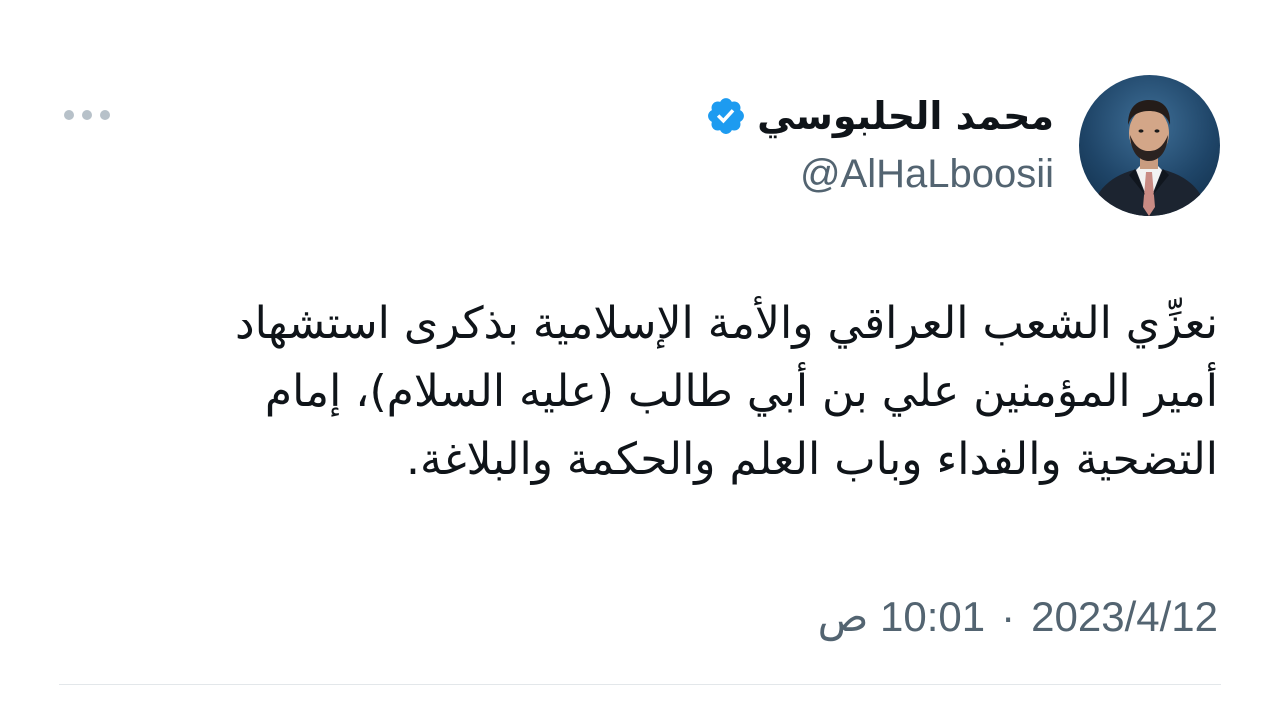  Describe the element at coordinates (1018, 616) in the screenshot. I see `tweet-timestamp: 2023/4/12 · 10:01 ص` at that location.